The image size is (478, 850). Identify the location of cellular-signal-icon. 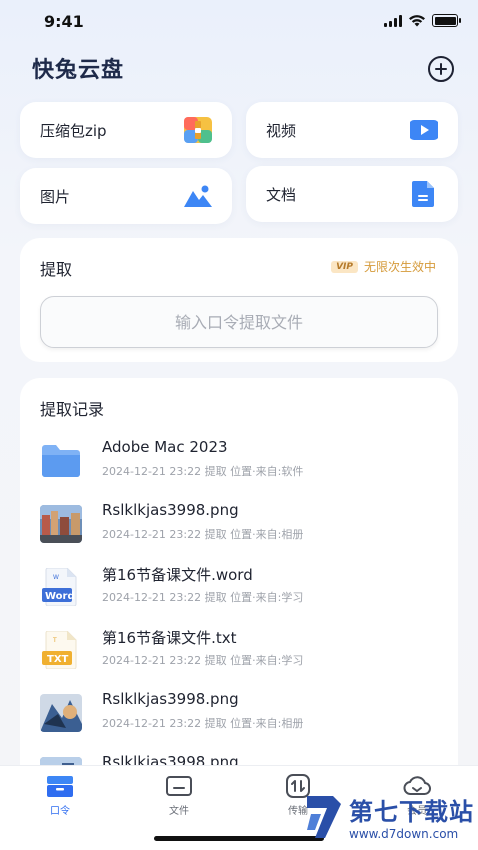
(393, 20).